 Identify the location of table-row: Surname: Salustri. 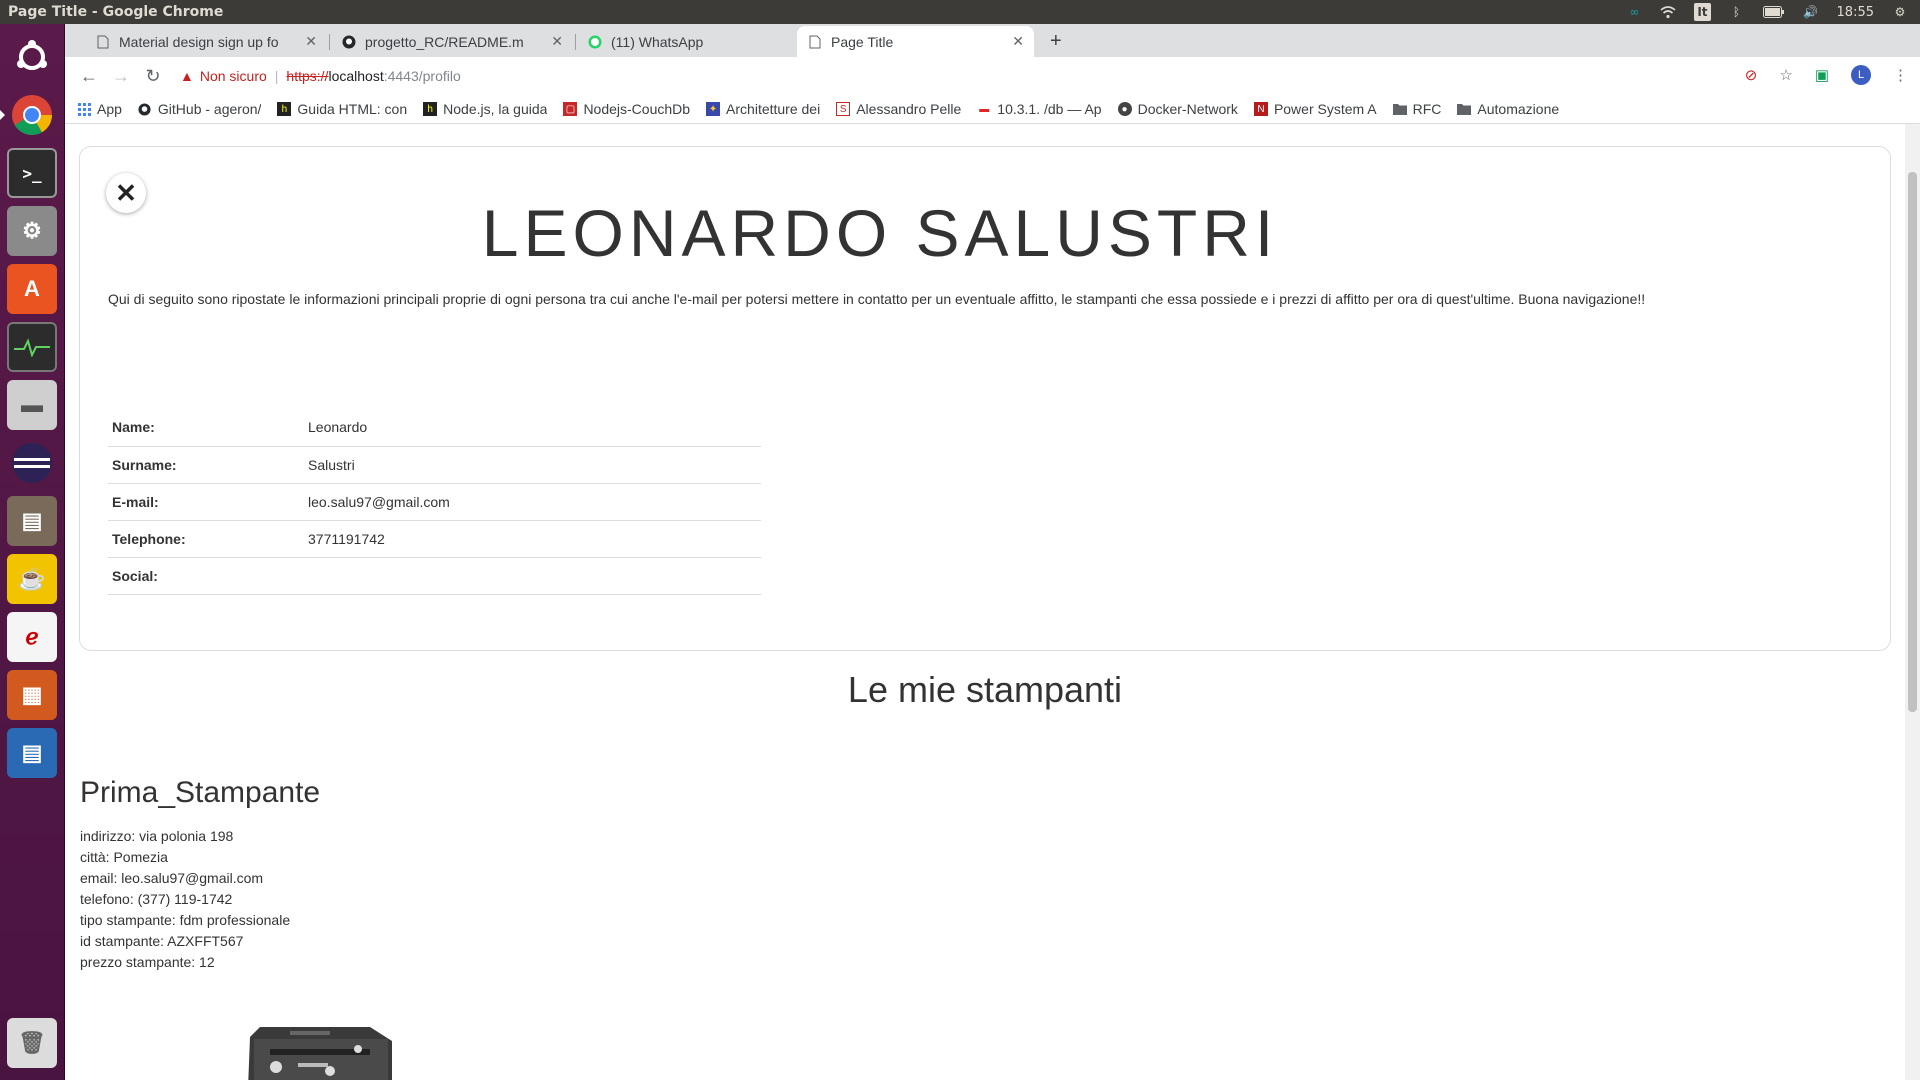
(434, 465).